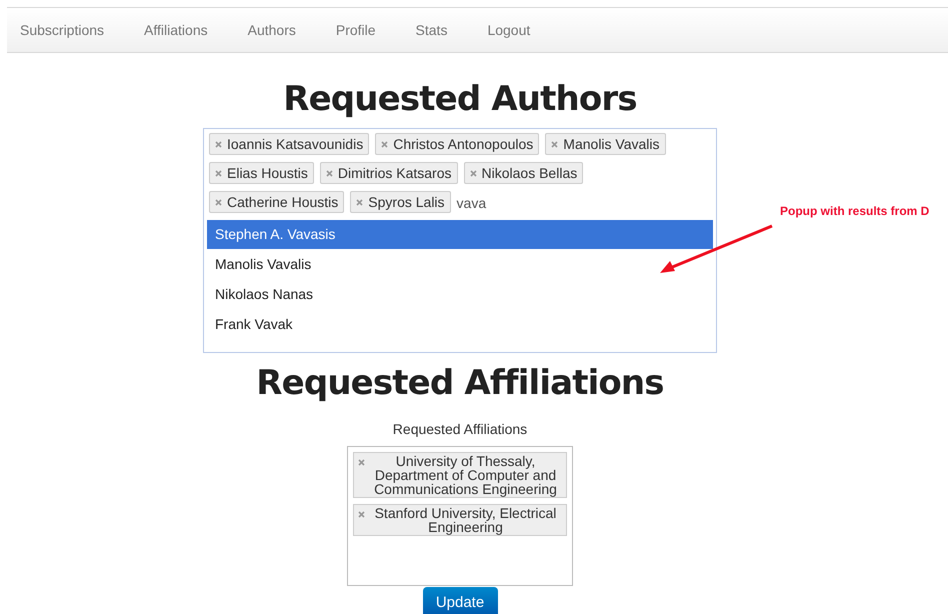  Describe the element at coordinates (62, 30) in the screenshot. I see `nav-link: Subscriptions` at that location.